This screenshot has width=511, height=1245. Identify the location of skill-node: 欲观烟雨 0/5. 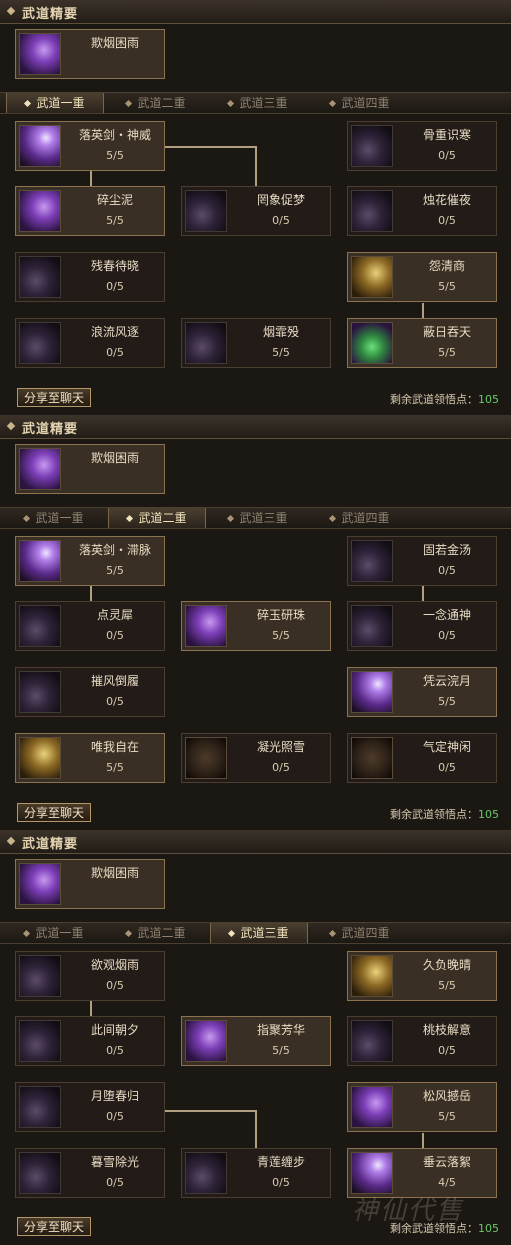
(90, 976).